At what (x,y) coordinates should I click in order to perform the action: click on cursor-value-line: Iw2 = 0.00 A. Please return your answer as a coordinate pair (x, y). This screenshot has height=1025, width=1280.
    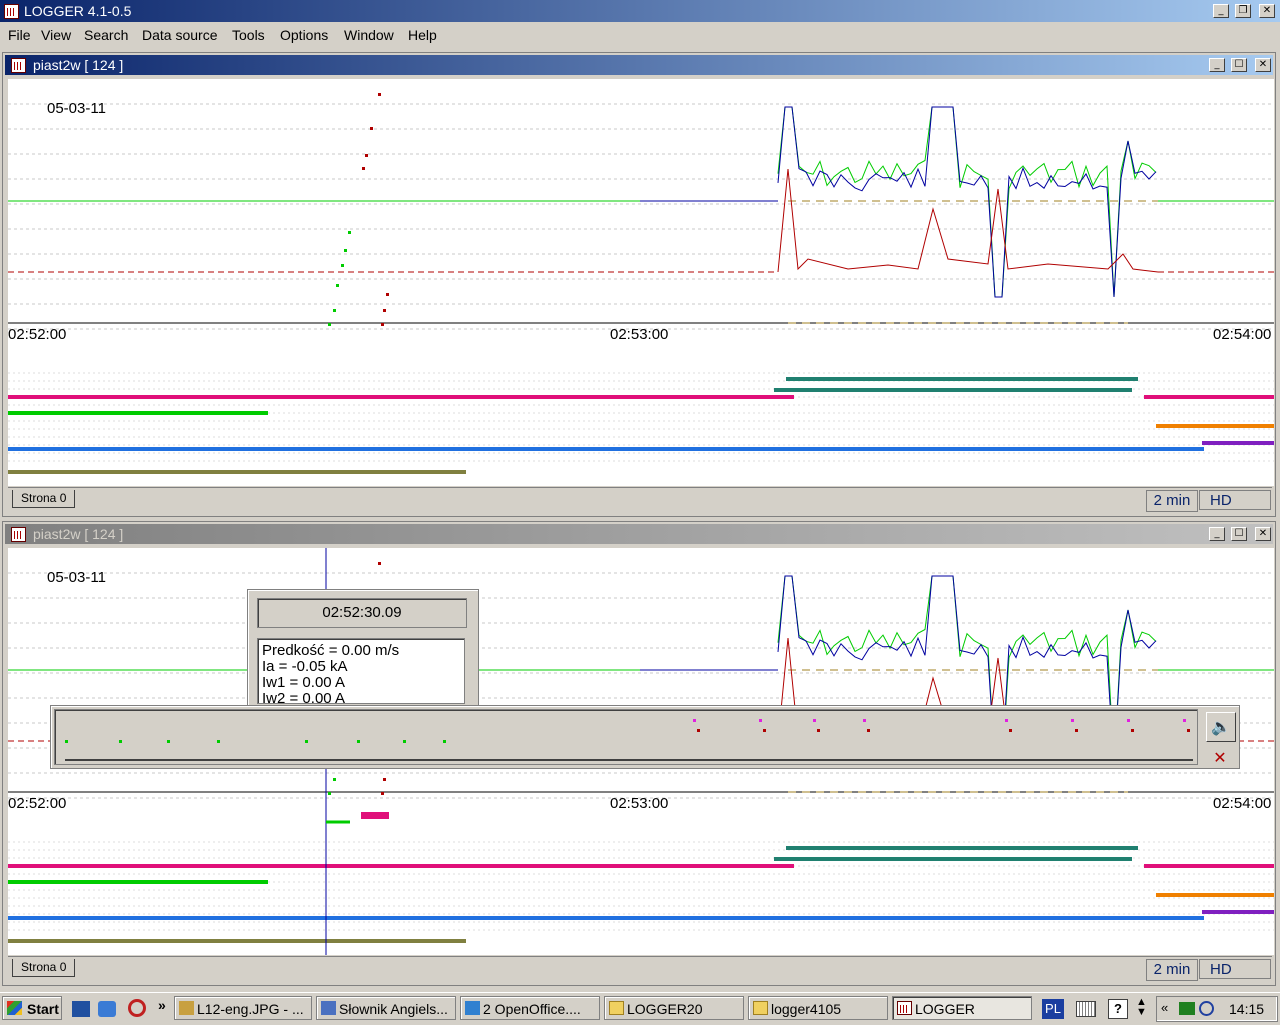
    Looking at the image, I should click on (303, 697).